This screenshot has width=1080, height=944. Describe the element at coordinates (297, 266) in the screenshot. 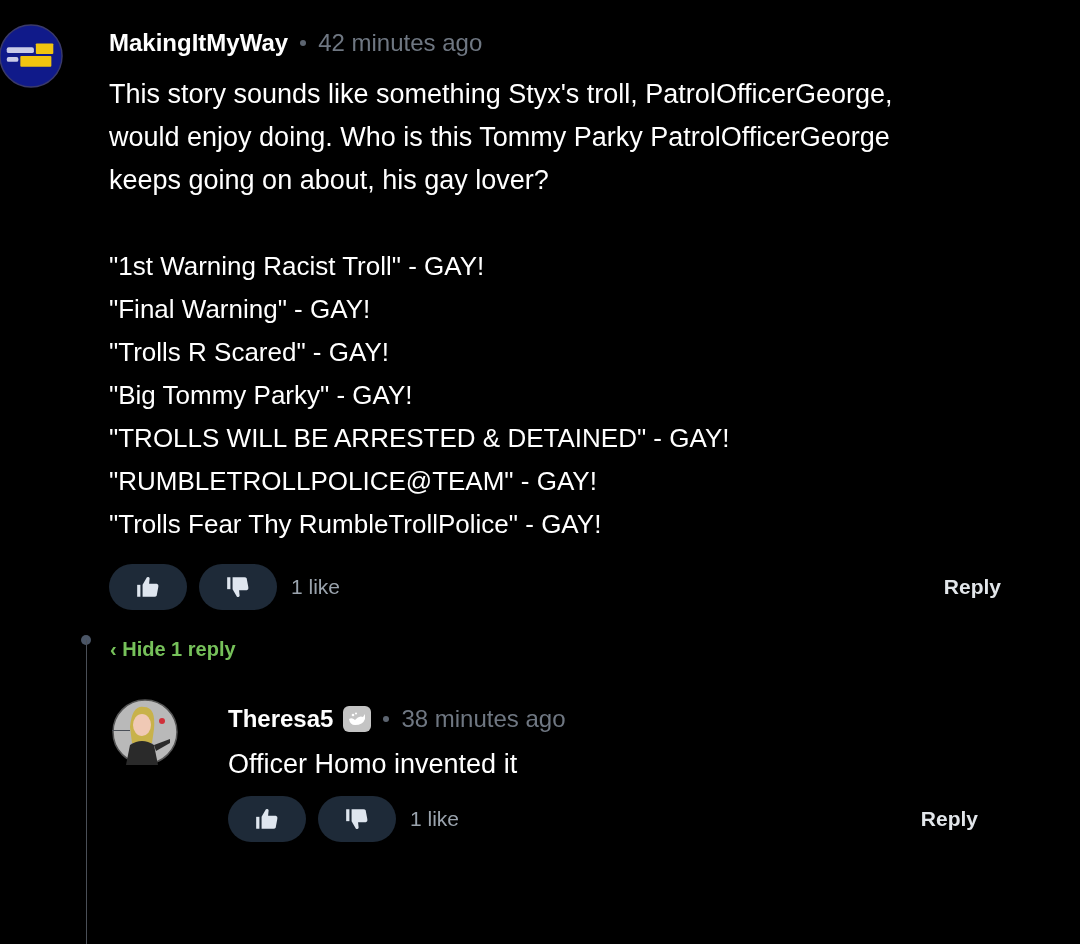

I see `comment-line: "1st Warning Racist Troll" - GAY!` at that location.